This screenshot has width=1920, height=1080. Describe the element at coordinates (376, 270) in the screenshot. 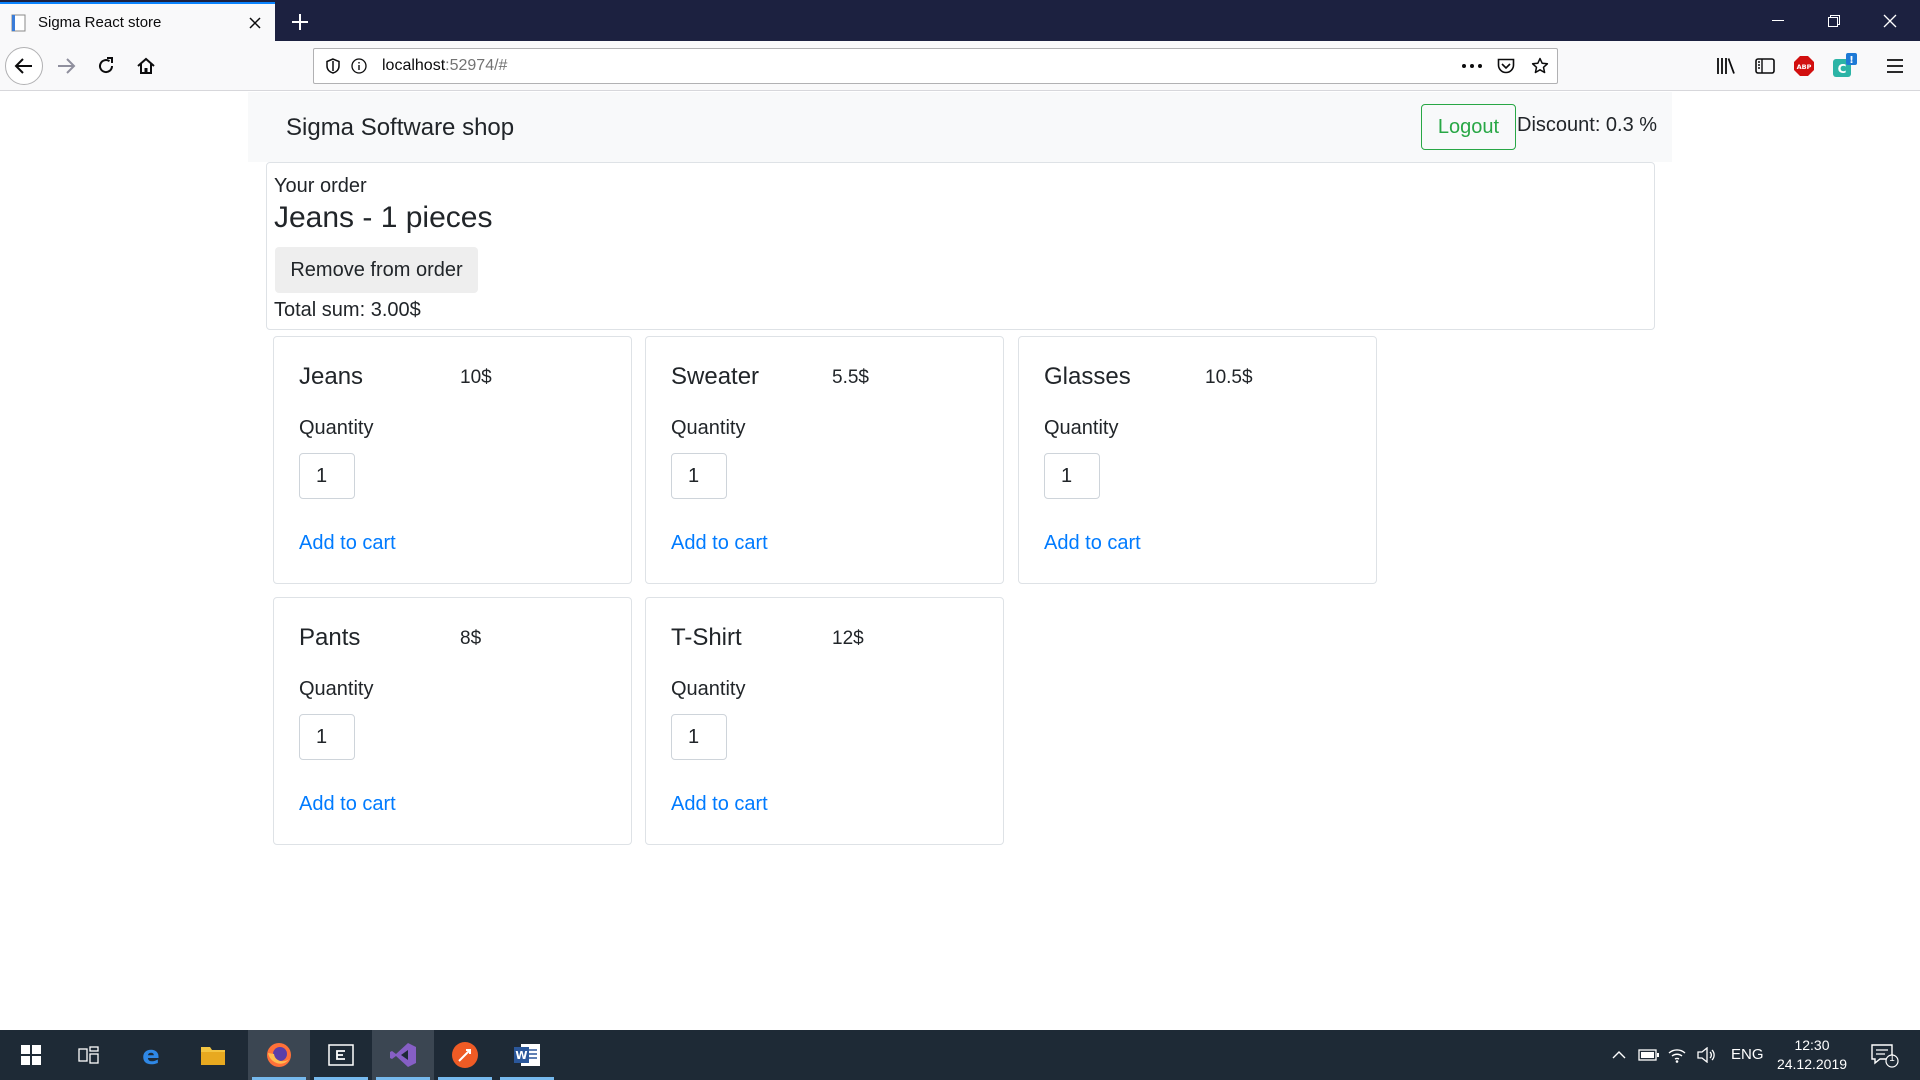

I see `remove-from-order-button: Remove from order` at that location.